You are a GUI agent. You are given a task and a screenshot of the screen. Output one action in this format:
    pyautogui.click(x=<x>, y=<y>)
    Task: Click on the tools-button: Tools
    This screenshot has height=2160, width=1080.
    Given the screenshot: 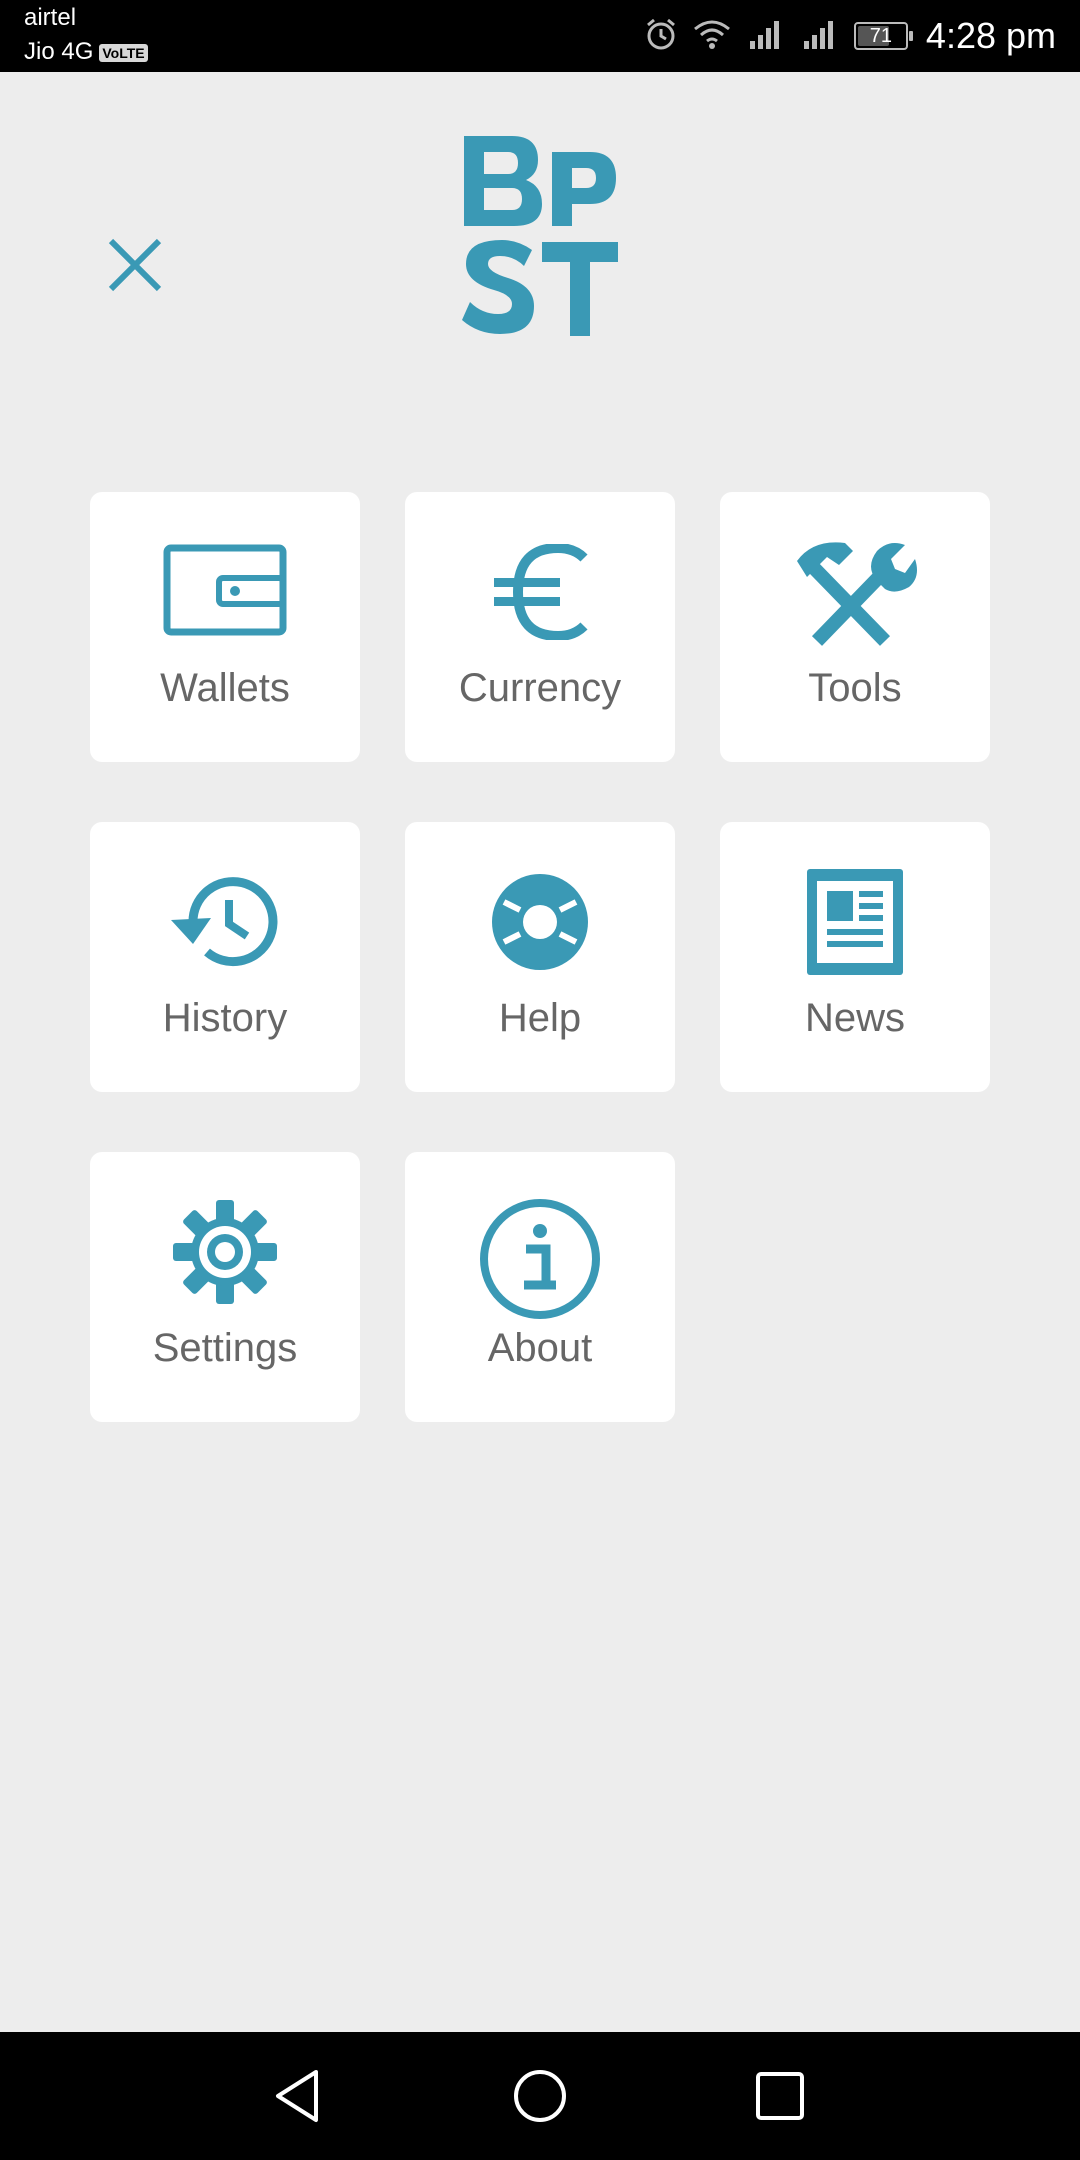 What is the action you would take?
    pyautogui.click(x=855, y=627)
    